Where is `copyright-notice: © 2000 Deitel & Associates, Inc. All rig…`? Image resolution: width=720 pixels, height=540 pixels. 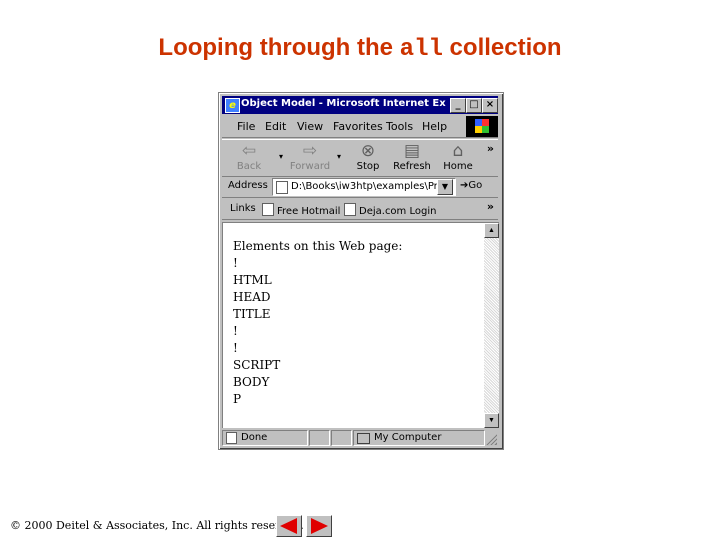 copyright-notice: © 2000 Deitel & Associates, Inc. All rig… is located at coordinates (157, 525).